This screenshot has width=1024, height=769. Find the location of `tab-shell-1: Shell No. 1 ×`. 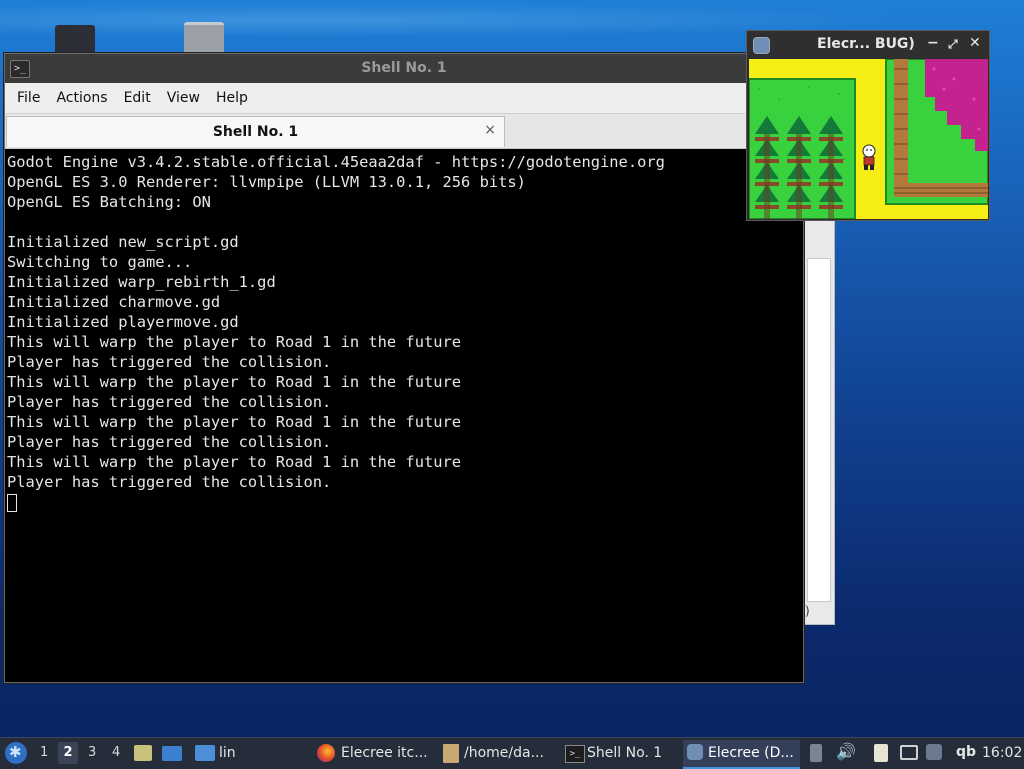

tab-shell-1: Shell No. 1 × is located at coordinates (255, 131).